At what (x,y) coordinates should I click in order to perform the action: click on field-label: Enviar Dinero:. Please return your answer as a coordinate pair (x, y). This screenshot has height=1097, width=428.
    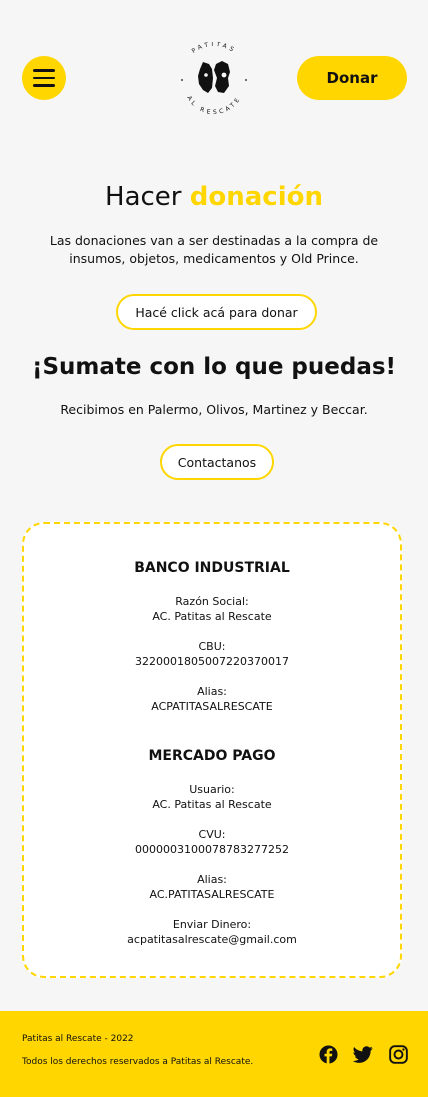
    Looking at the image, I should click on (212, 924).